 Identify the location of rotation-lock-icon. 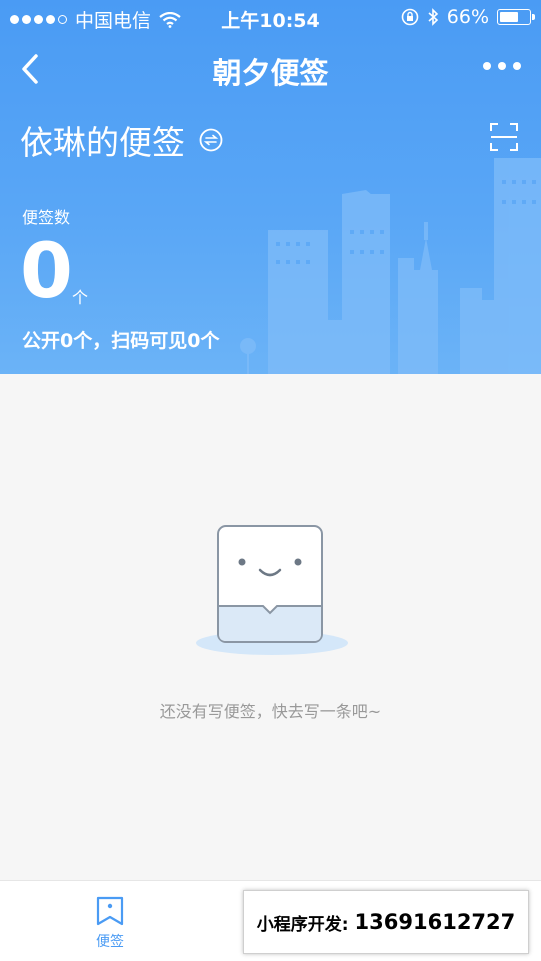
(410, 17).